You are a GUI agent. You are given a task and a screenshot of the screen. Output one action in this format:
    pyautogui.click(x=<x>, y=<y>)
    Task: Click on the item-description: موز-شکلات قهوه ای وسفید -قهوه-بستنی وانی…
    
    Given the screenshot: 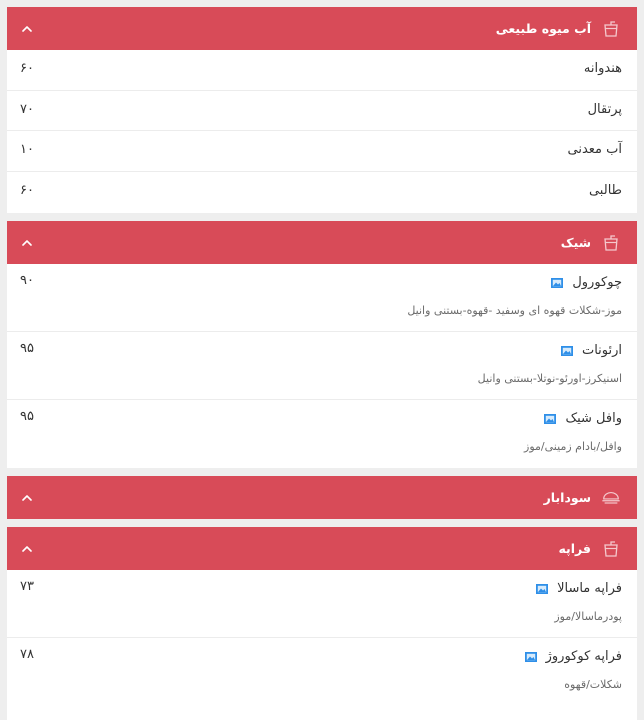 What is the action you would take?
    pyautogui.click(x=514, y=310)
    